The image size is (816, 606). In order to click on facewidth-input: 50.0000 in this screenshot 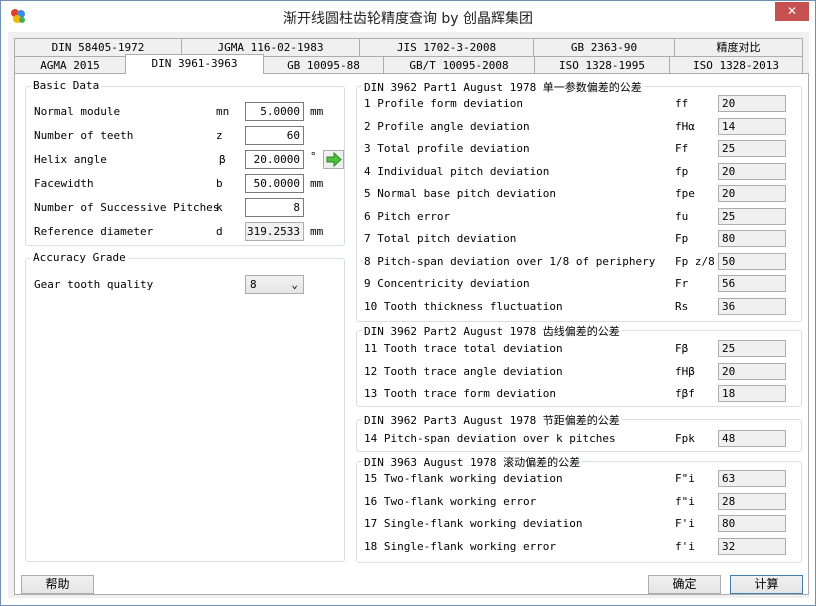, I will do `click(274, 183)`.